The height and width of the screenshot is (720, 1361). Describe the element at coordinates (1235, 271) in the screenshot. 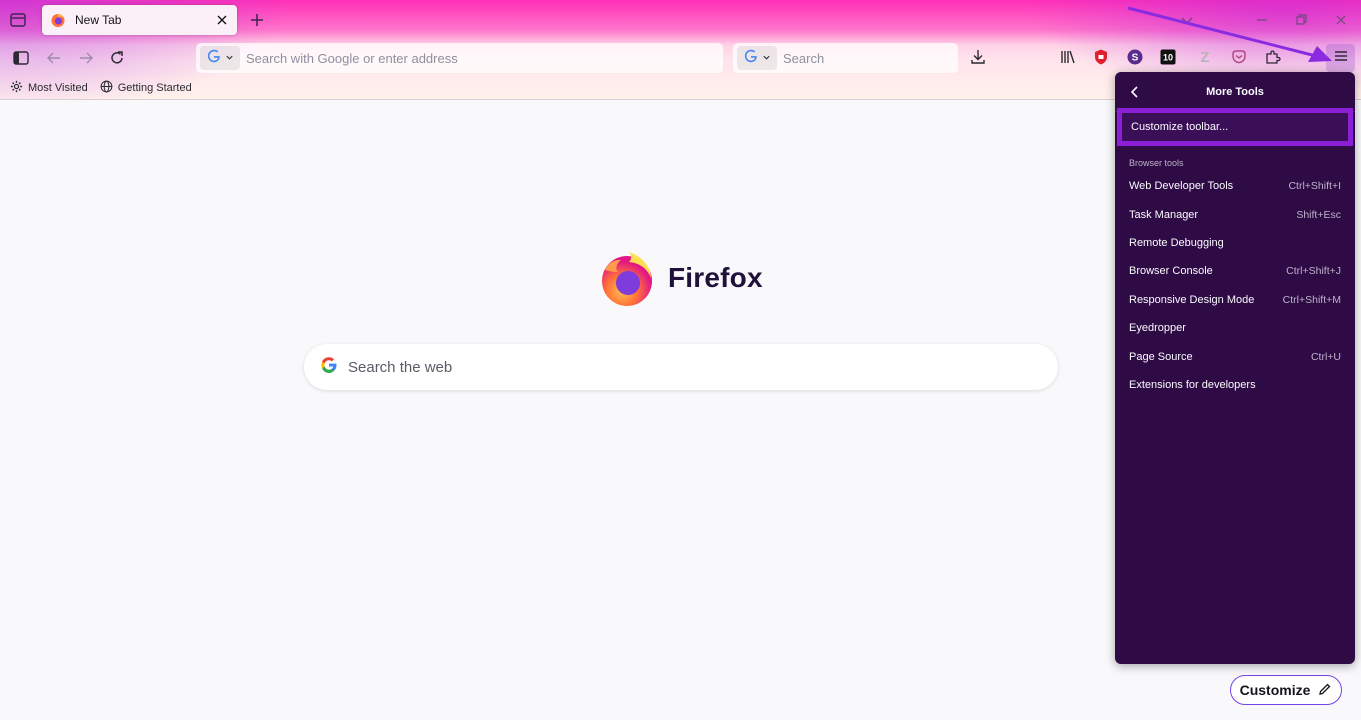

I see `menu-item-browser-console: Browser Console Ctrl+Shift+J` at that location.